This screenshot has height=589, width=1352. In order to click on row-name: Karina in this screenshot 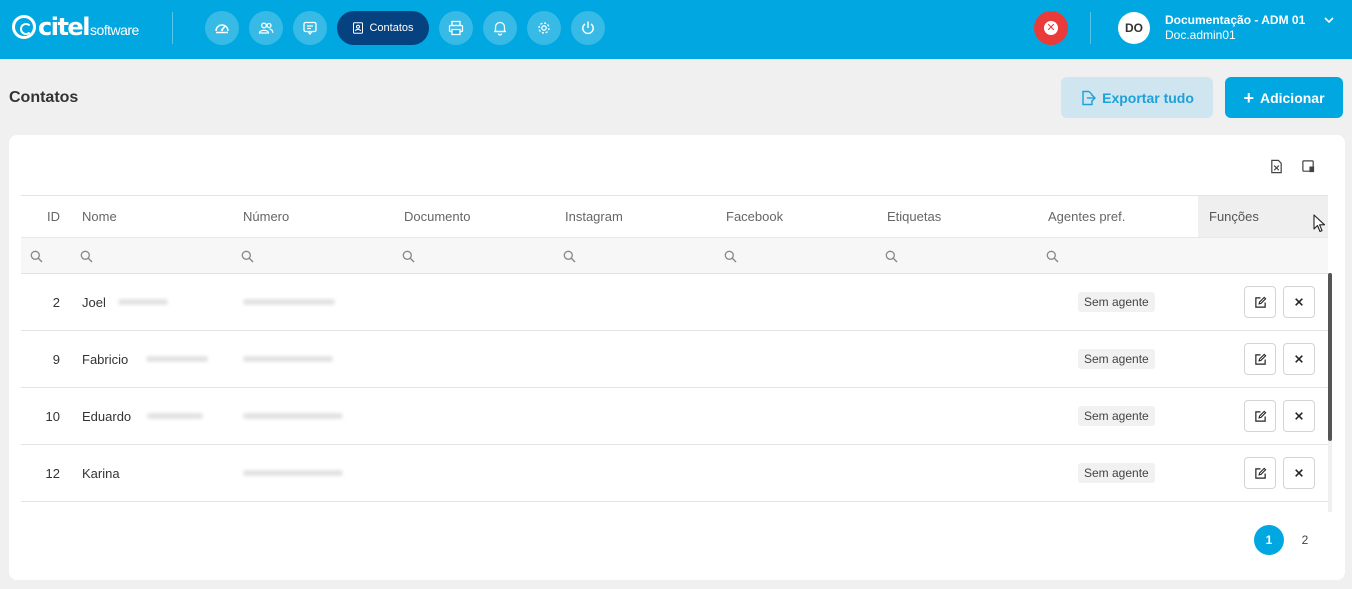, I will do `click(101, 473)`.